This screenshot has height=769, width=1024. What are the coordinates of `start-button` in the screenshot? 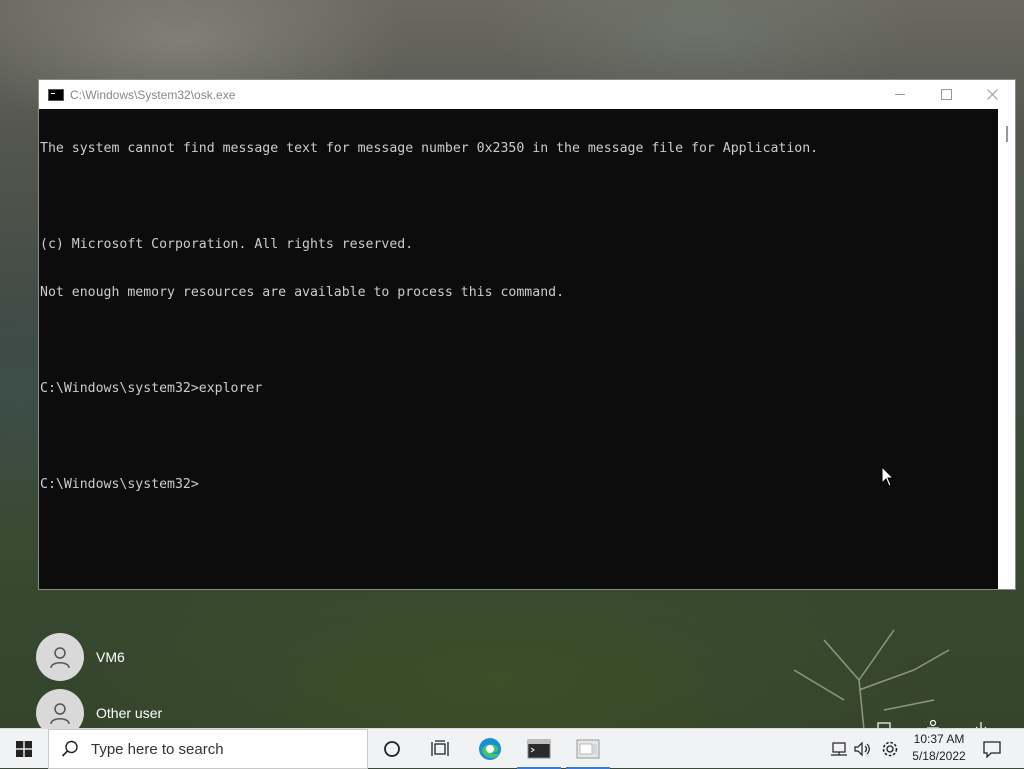 It's located at (24, 749).